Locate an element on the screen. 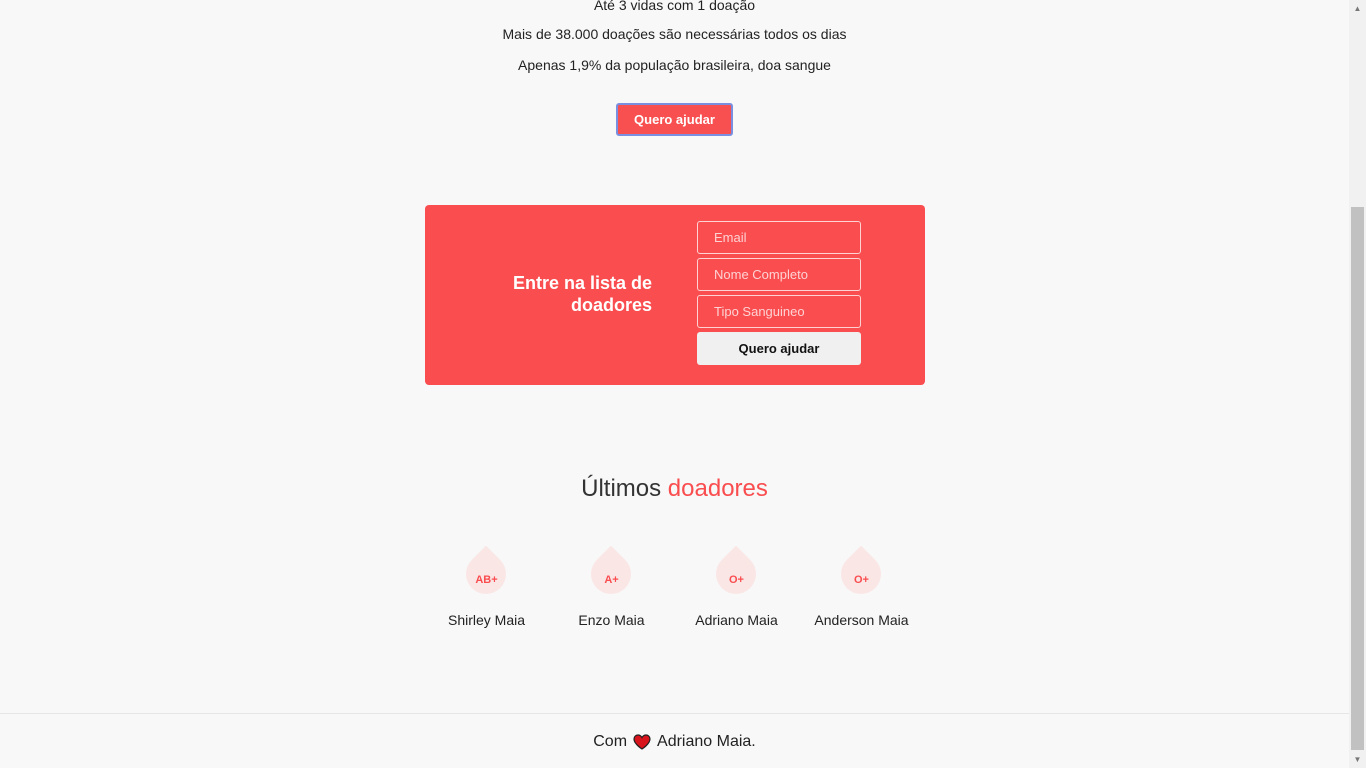 The image size is (1366, 768). donor-blood-type: A+ is located at coordinates (611, 580).